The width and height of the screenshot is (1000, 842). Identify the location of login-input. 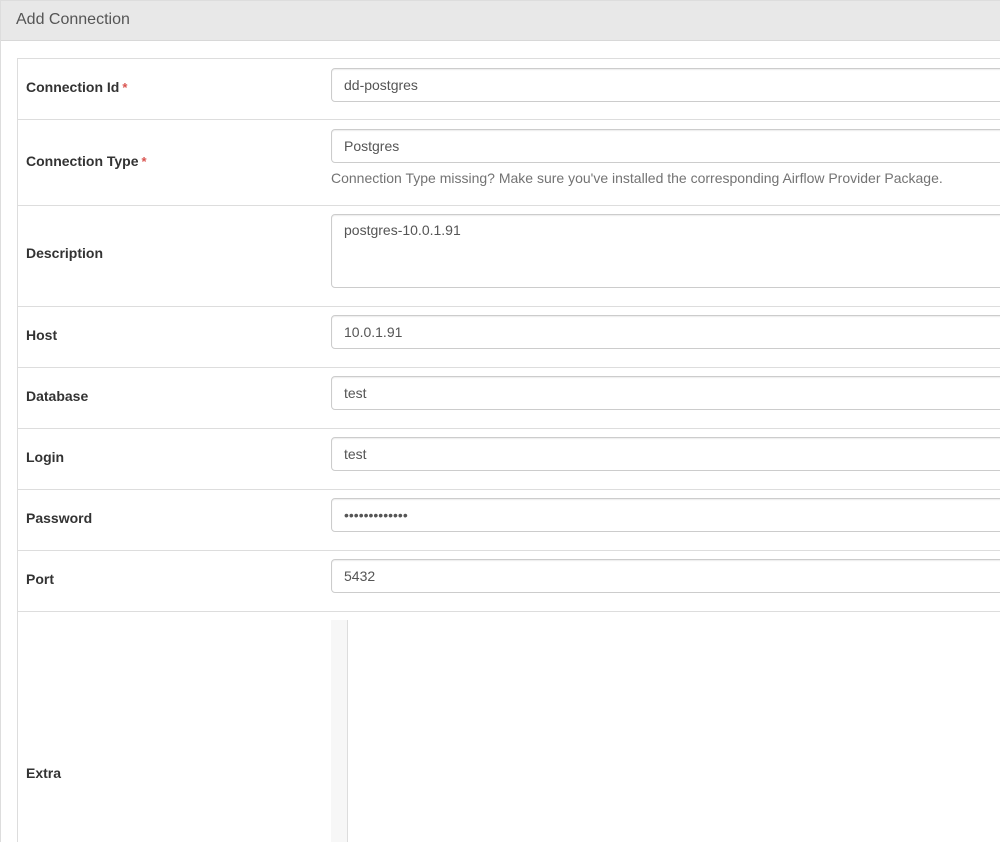
(665, 454).